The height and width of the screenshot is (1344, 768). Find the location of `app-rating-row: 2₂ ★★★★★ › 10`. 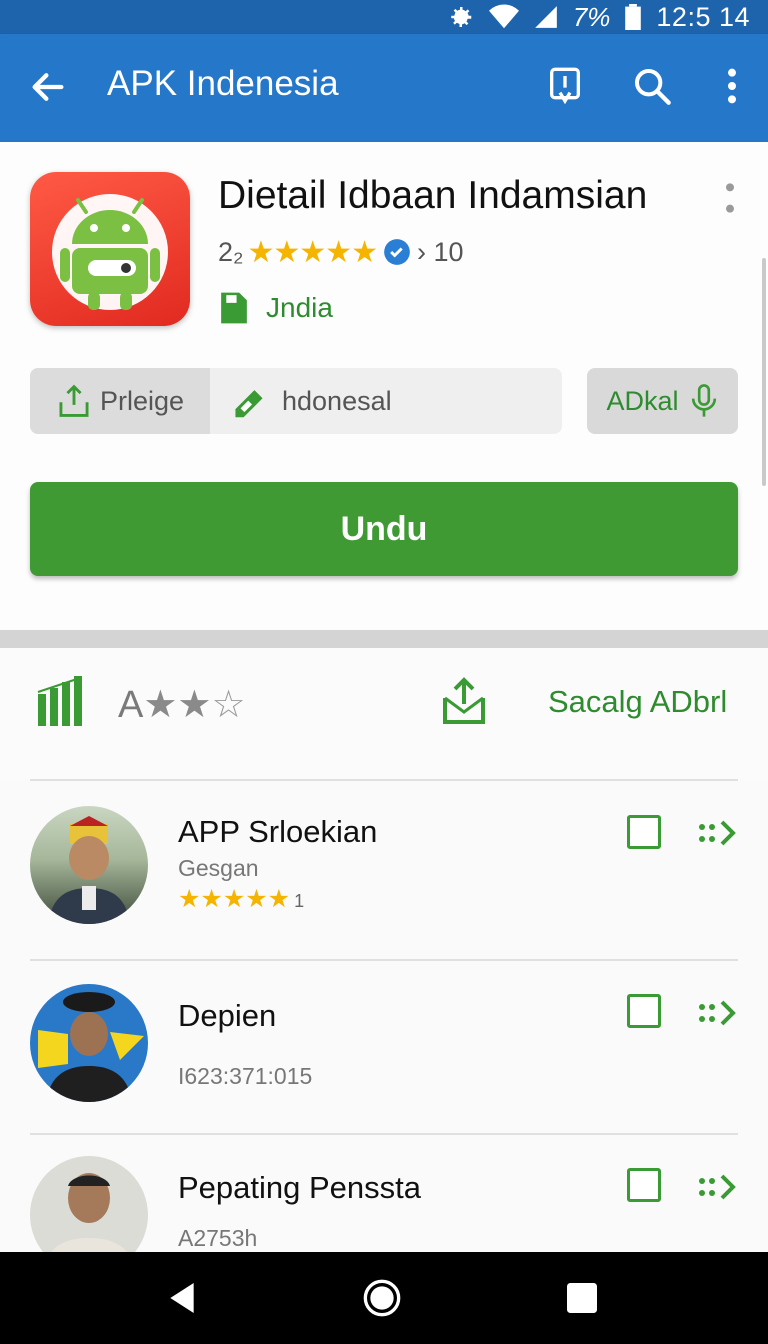

app-rating-row: 2₂ ★★★★★ › 10 is located at coordinates (341, 252).